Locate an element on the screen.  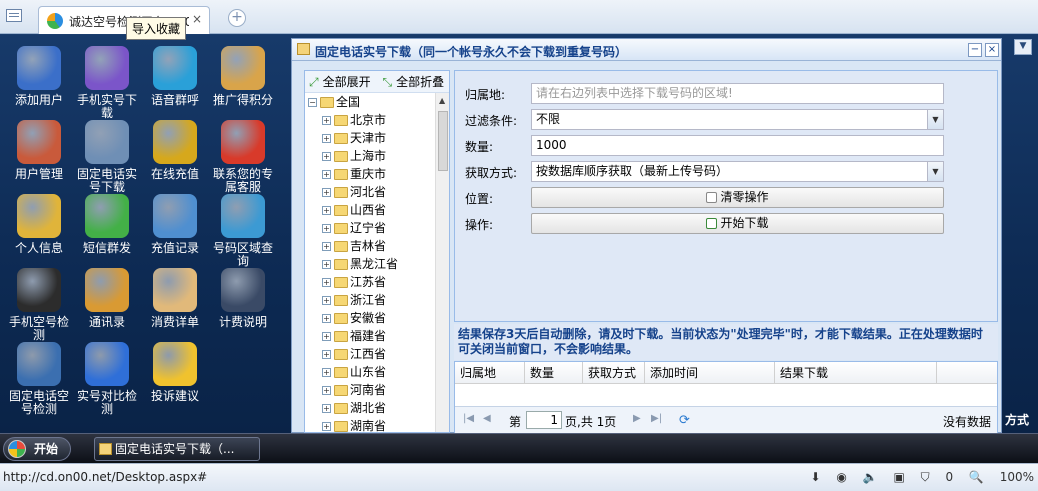
count-input: 1000 is located at coordinates (737, 145).